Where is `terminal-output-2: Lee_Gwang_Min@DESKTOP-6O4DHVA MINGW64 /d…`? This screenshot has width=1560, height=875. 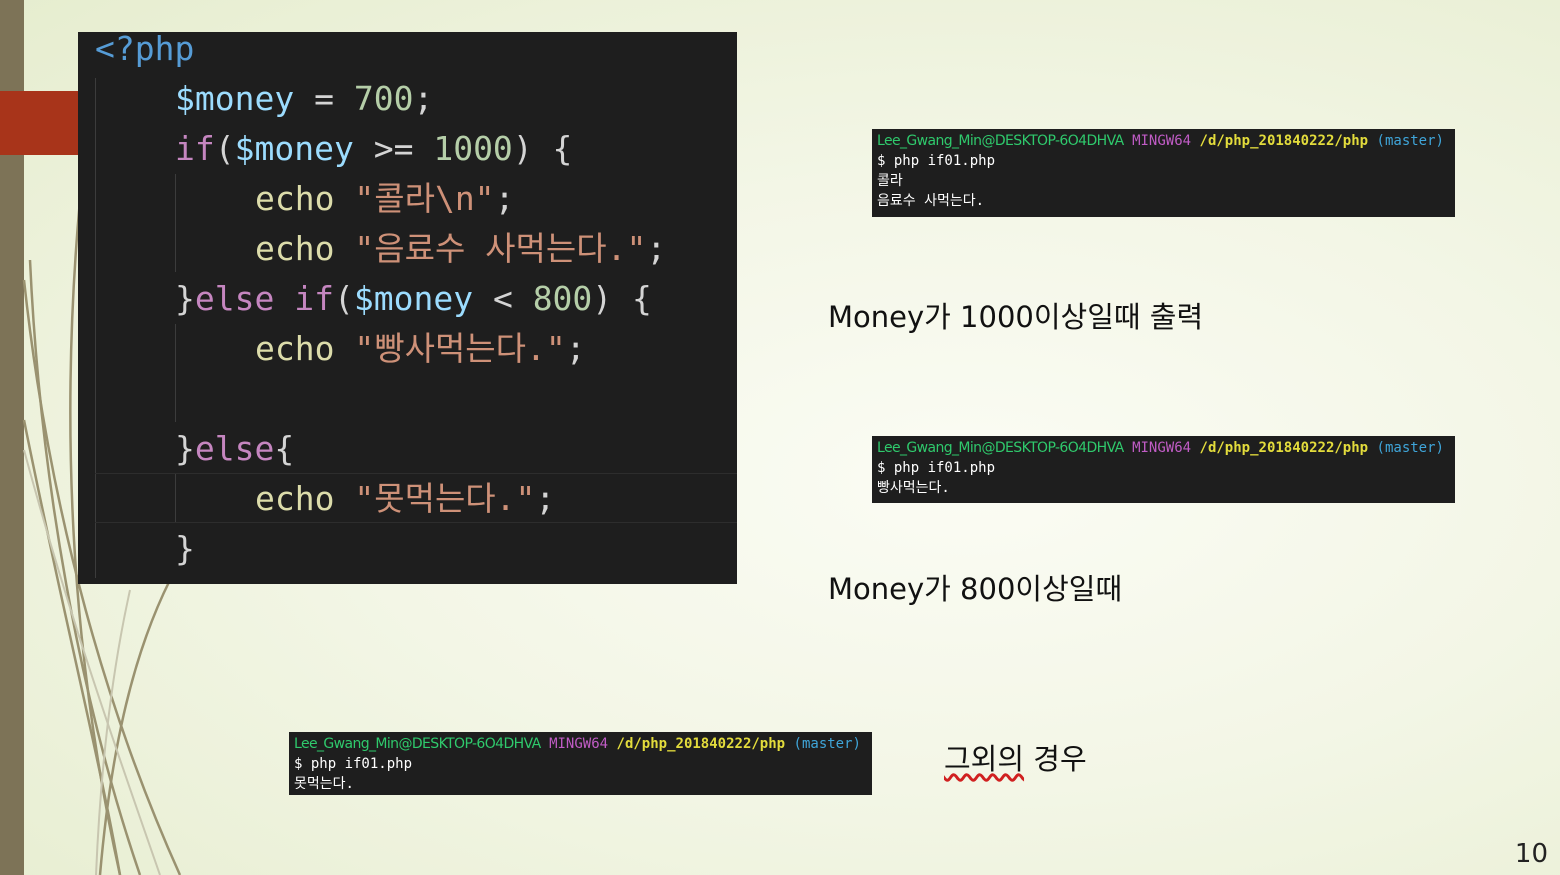 terminal-output-2: Lee_Gwang_Min@DESKTOP-6O4DHVA MINGW64 /d… is located at coordinates (1163, 469).